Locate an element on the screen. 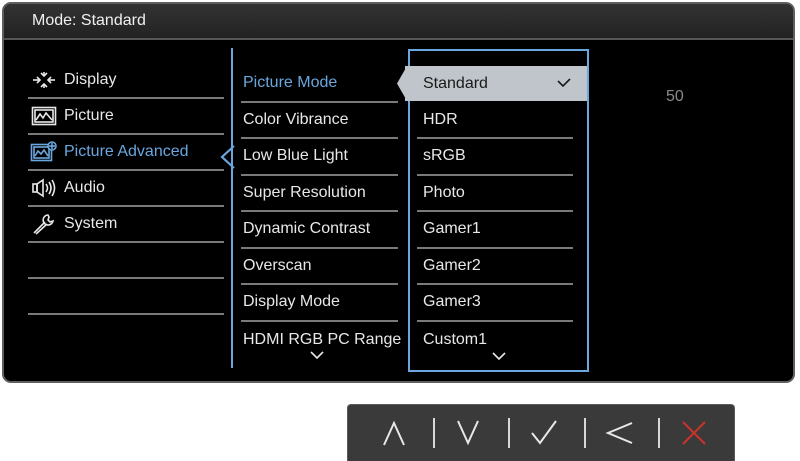 The width and height of the screenshot is (800, 461). sub-menu-label: Dynamic Contrast is located at coordinates (307, 229).